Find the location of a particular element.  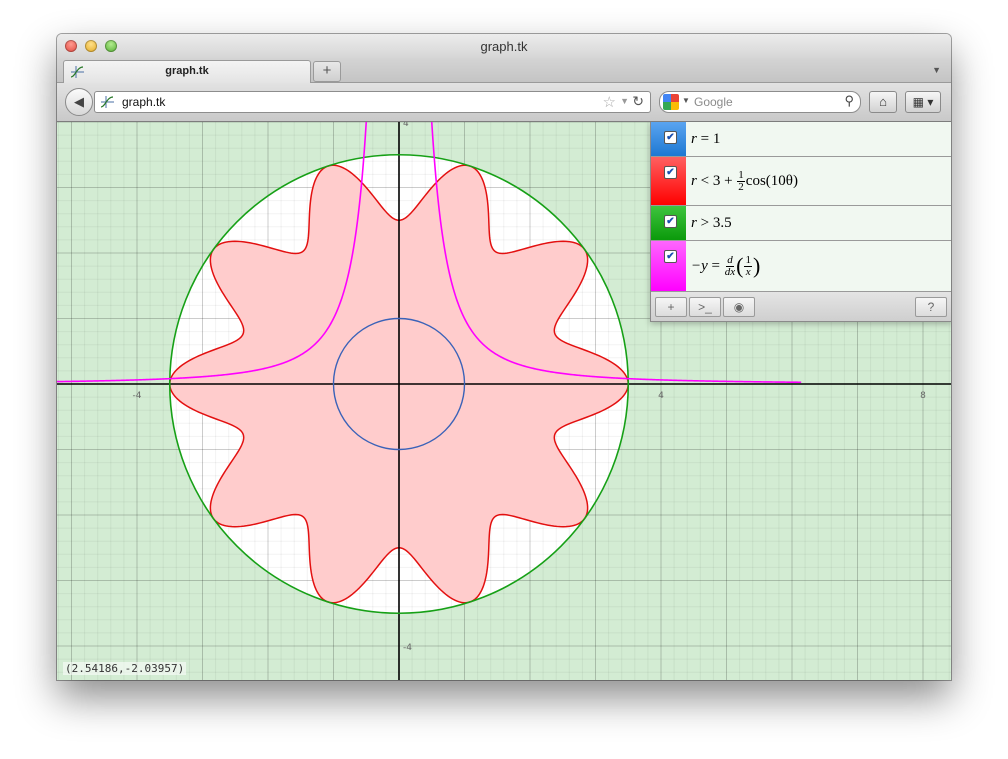

equation-expression: r > 3.5 is located at coordinates (711, 223).